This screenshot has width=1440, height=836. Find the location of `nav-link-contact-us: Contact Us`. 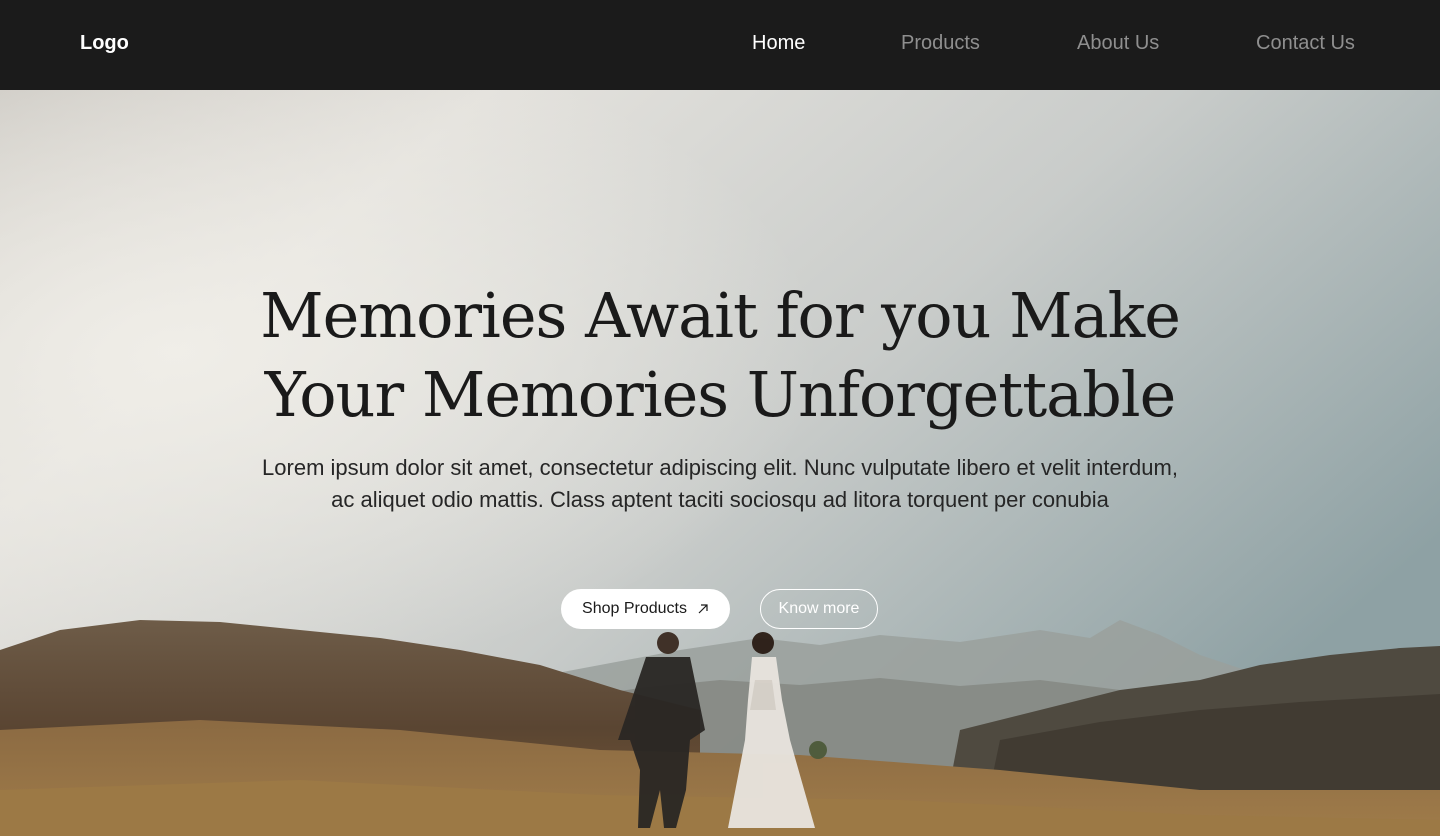

nav-link-contact-us: Contact Us is located at coordinates (1305, 43).